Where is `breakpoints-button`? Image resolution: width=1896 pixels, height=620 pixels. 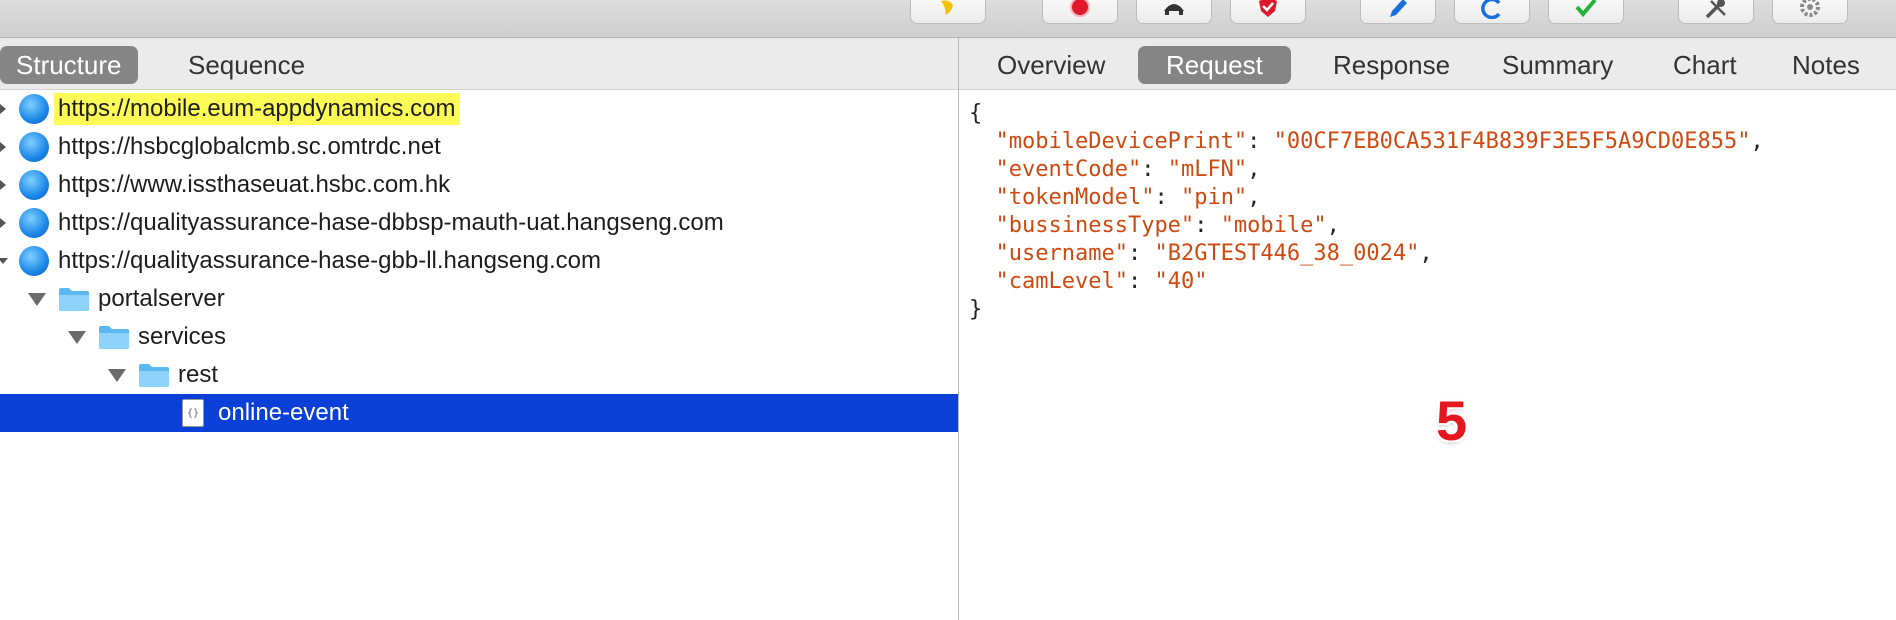 breakpoints-button is located at coordinates (1268, 12).